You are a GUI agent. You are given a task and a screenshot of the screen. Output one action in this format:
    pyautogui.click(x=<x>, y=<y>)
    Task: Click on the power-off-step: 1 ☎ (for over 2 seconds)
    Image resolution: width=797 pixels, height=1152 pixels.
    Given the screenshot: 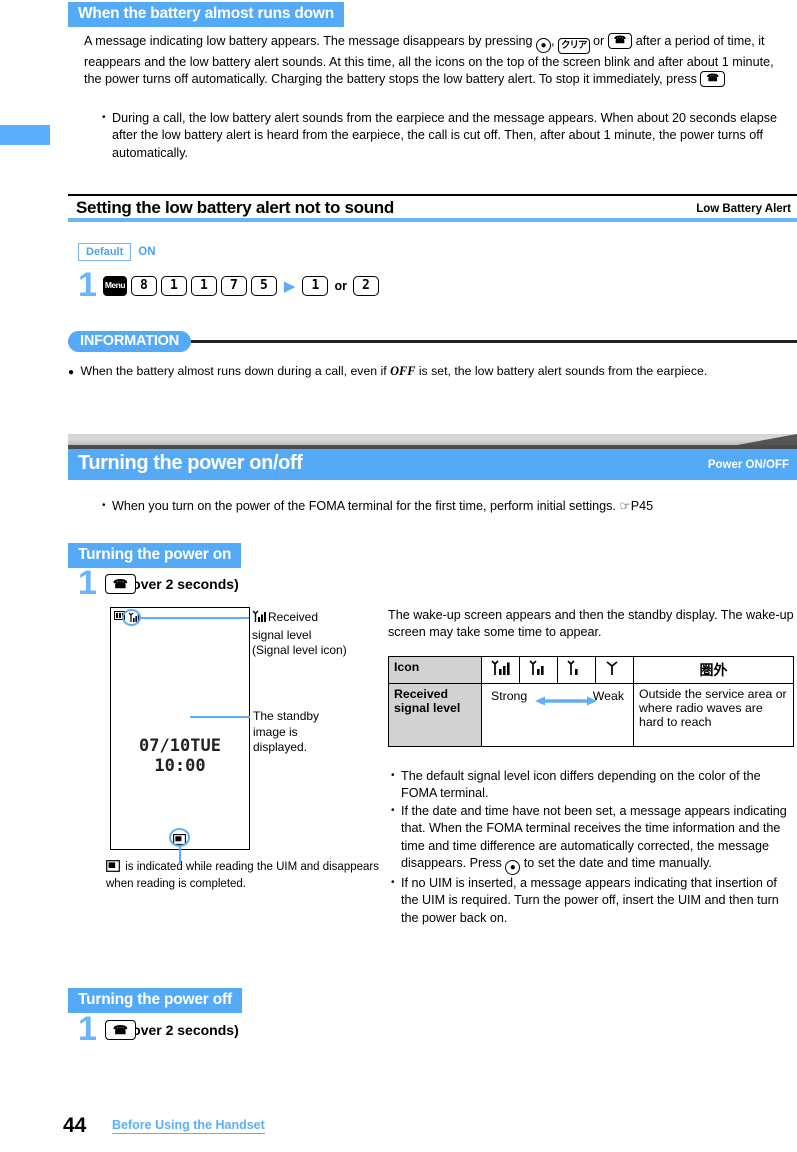 What is the action you would take?
    pyautogui.click(x=158, y=1029)
    